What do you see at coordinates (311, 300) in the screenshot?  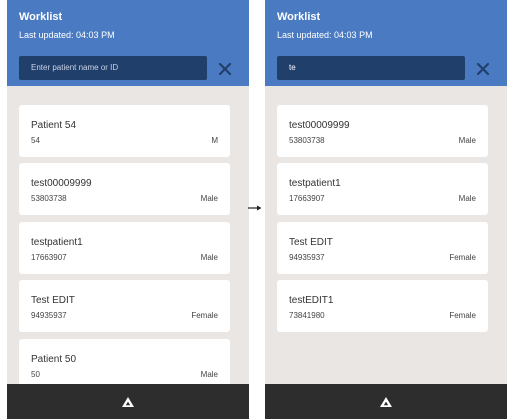 I see `patient-name: testEDIT1` at bounding box center [311, 300].